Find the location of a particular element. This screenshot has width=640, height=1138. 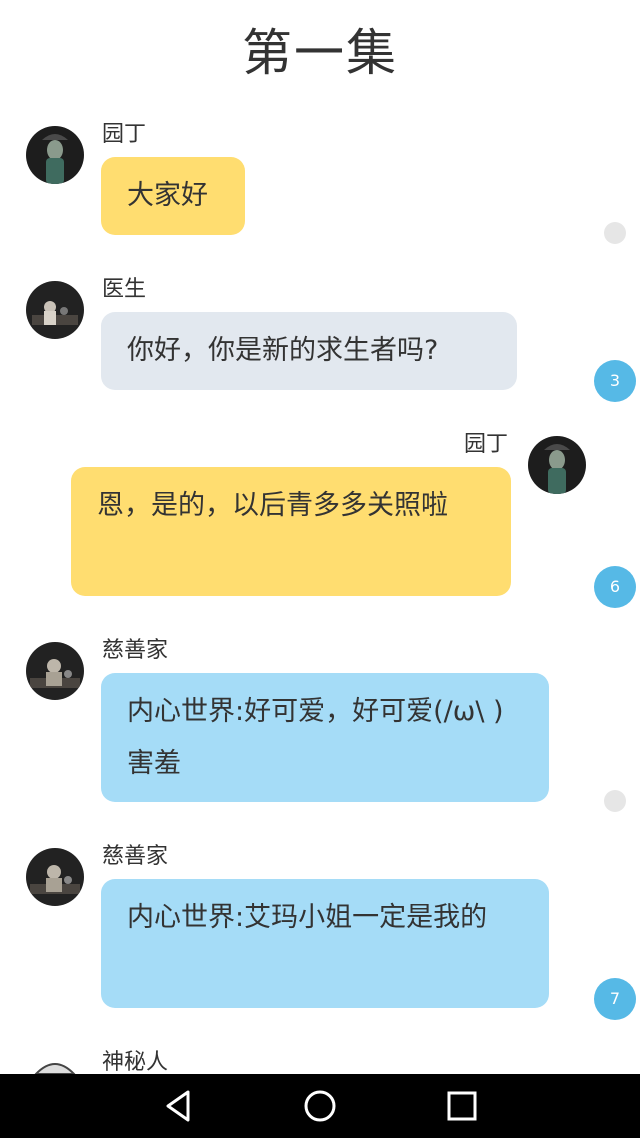

home-button is located at coordinates (320, 1106).